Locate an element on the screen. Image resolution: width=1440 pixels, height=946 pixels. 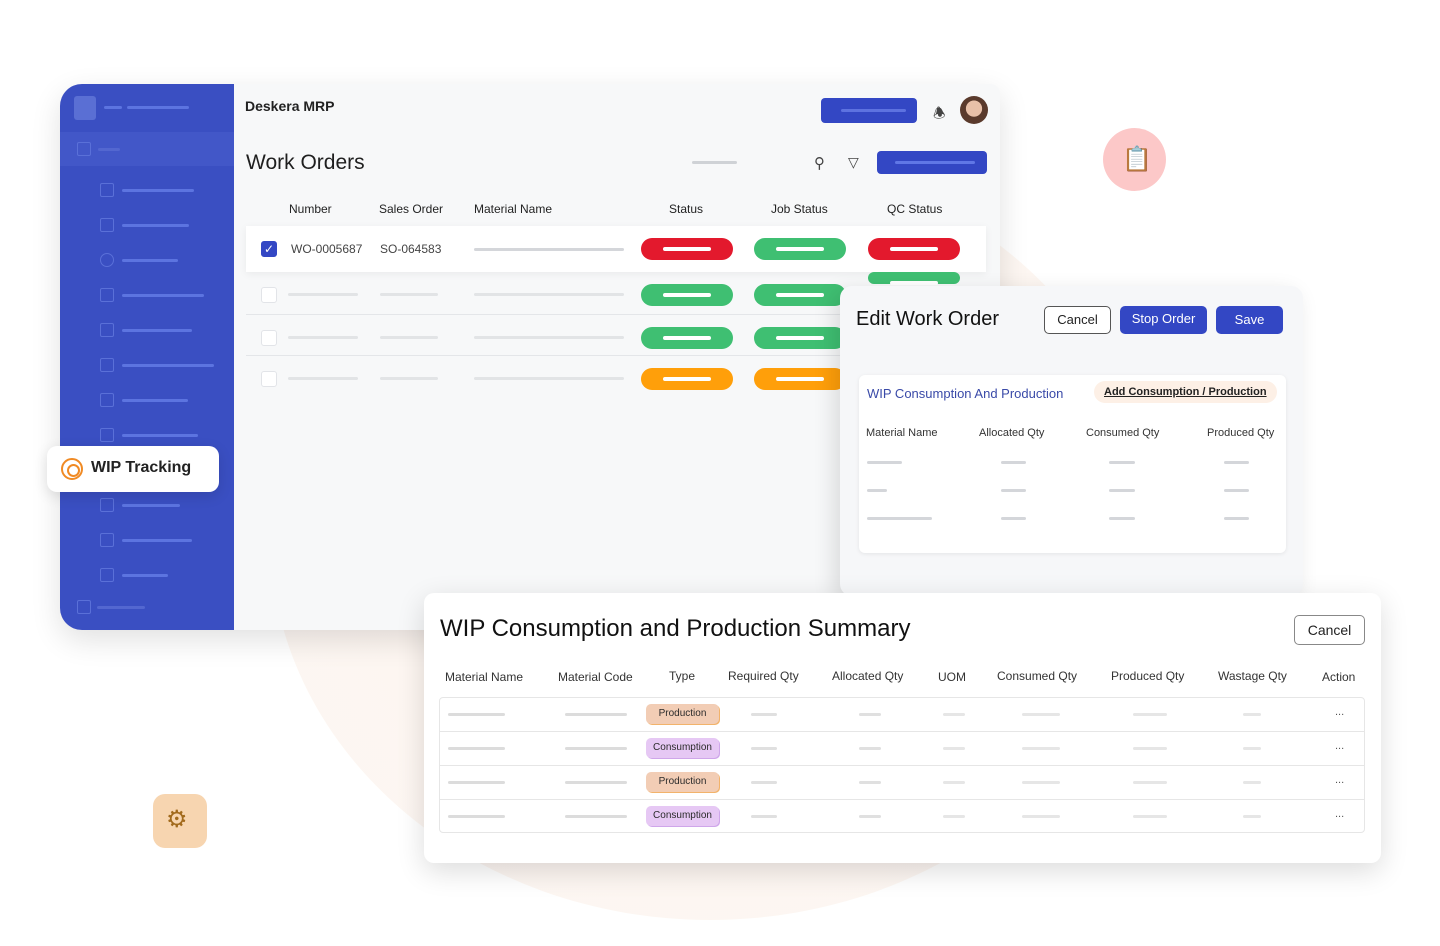
tool-icon is located at coordinates (107, 505).